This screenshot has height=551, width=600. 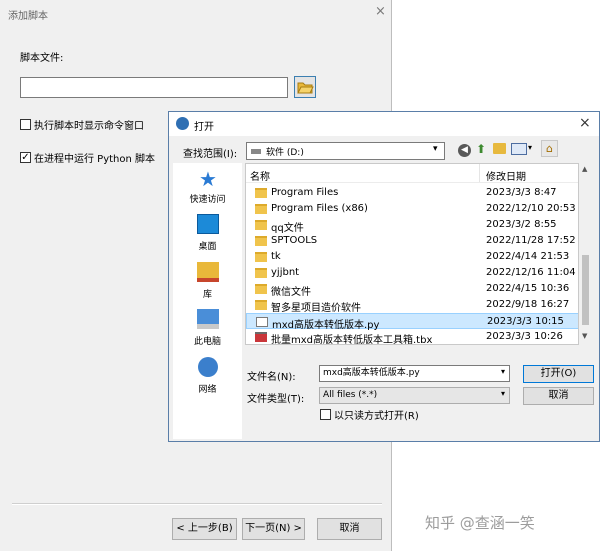 I want to click on dialog-title: 打开, so click(x=204, y=127).